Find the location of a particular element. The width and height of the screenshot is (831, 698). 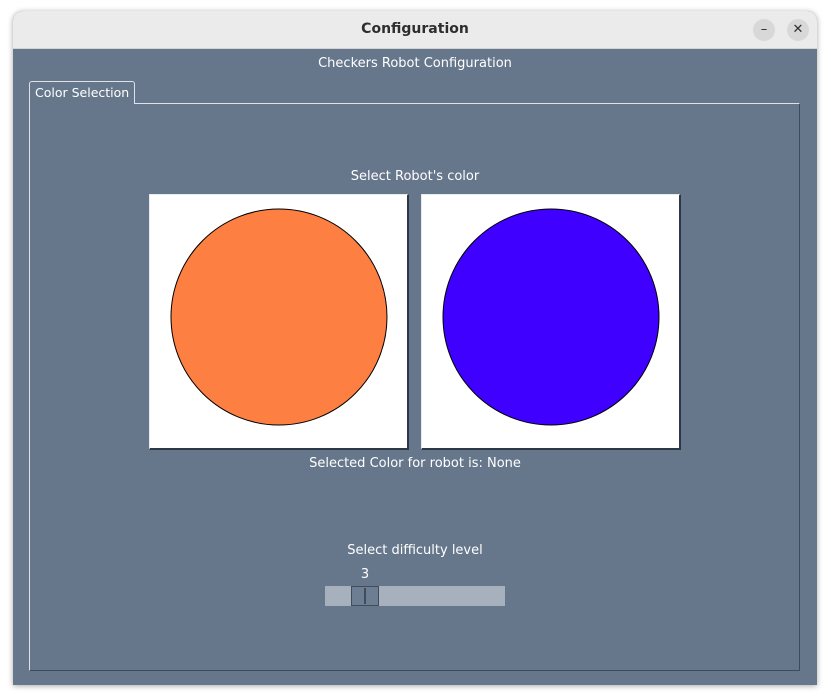

page-title: Checkers Robot Configuration is located at coordinates (415, 63).